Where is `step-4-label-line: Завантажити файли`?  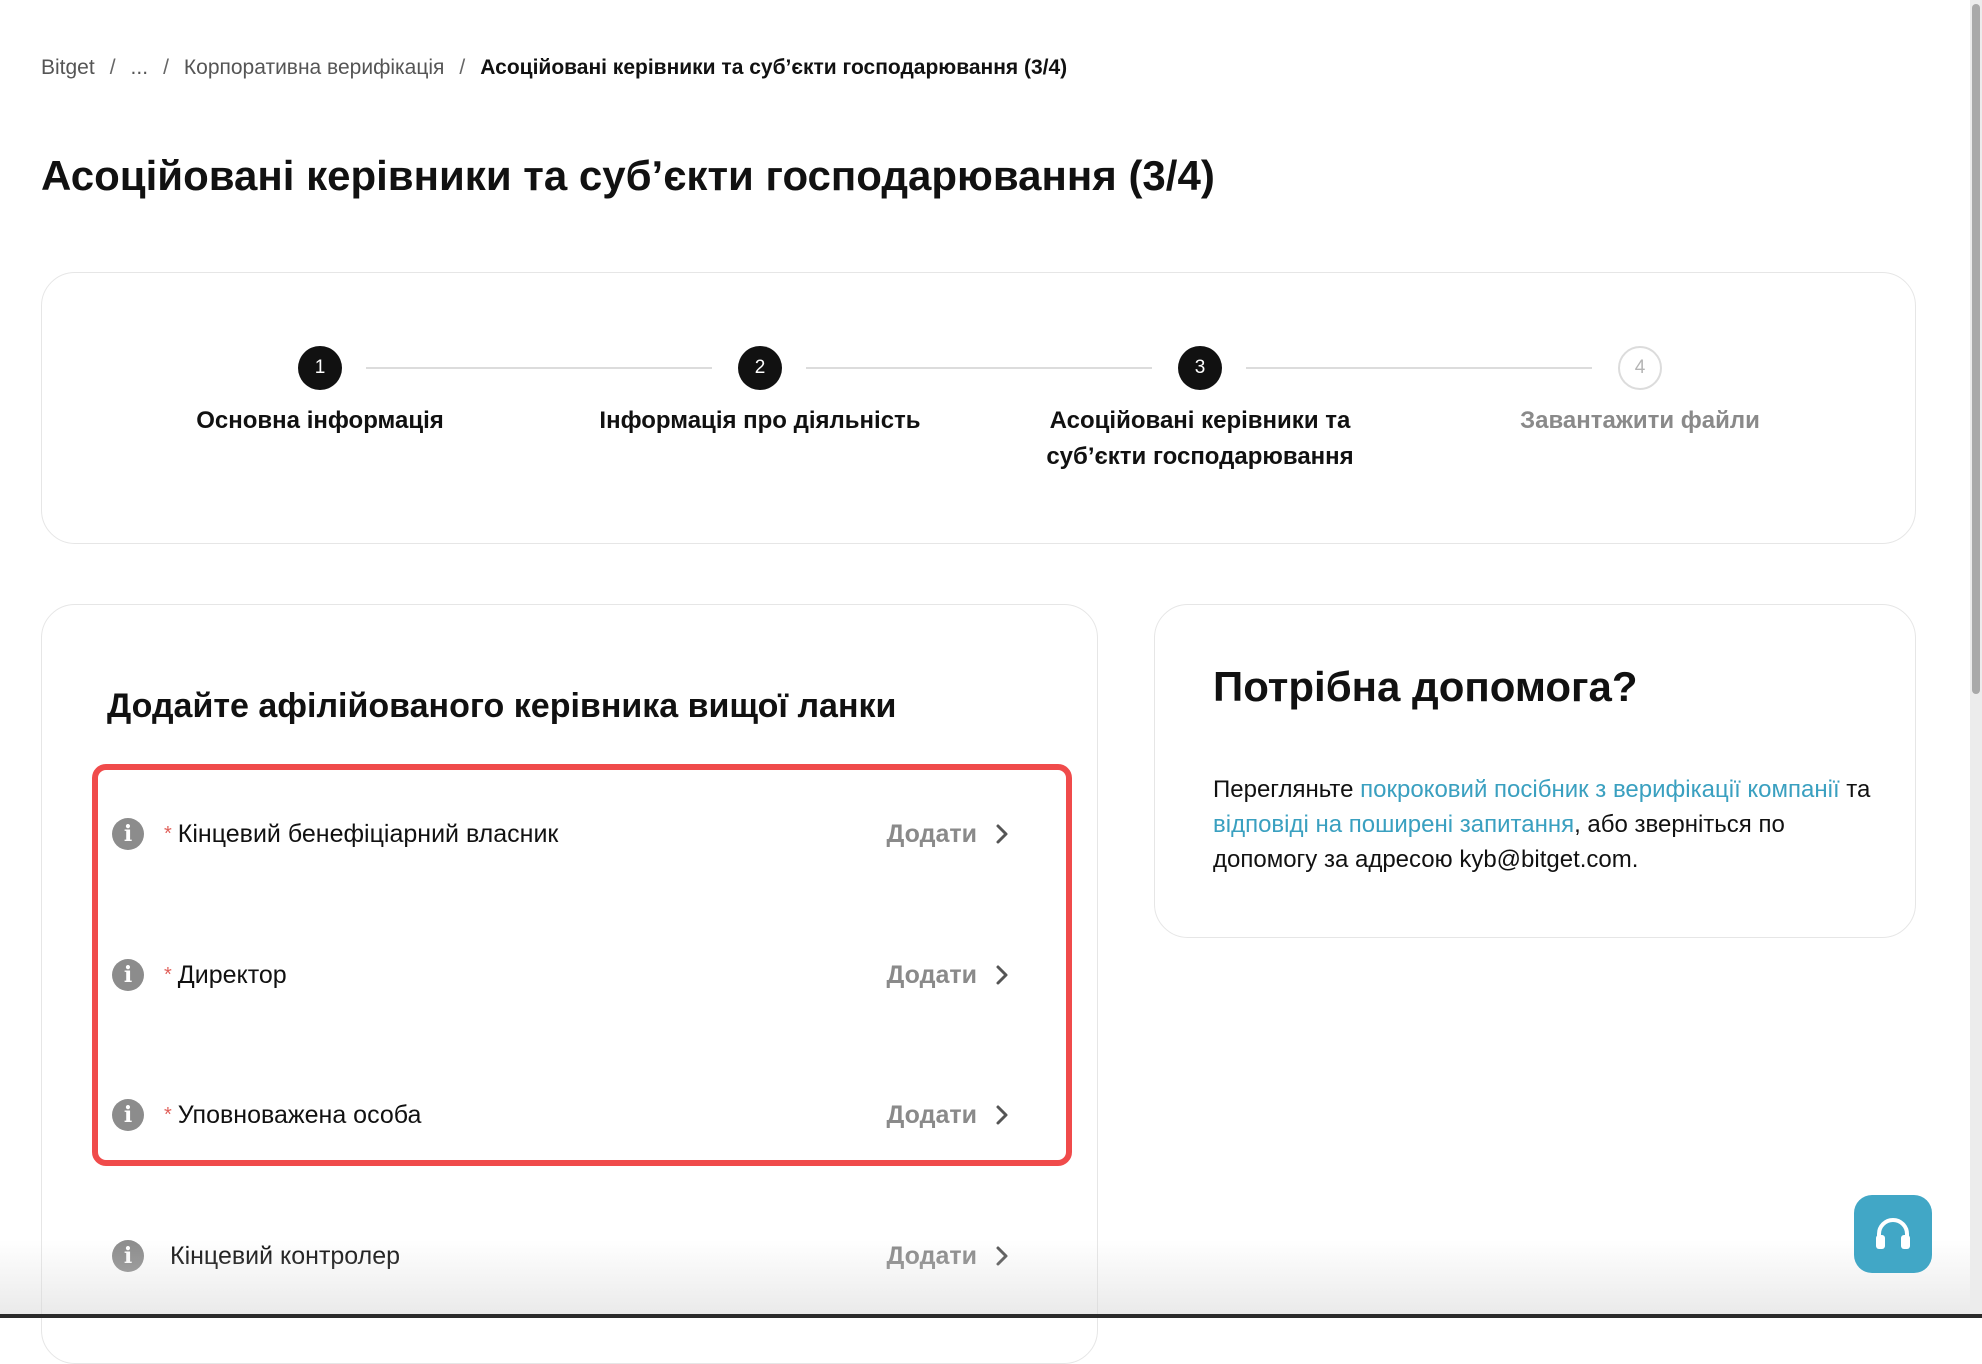
step-4-label-line: Завантажити файли is located at coordinates (1640, 420).